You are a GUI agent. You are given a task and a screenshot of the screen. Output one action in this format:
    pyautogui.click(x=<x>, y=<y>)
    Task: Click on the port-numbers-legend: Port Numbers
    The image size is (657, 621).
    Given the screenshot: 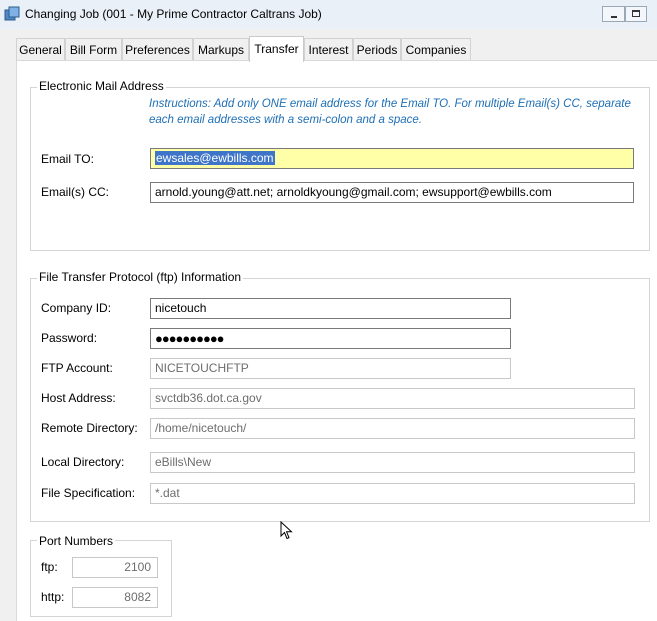 What is the action you would take?
    pyautogui.click(x=76, y=541)
    